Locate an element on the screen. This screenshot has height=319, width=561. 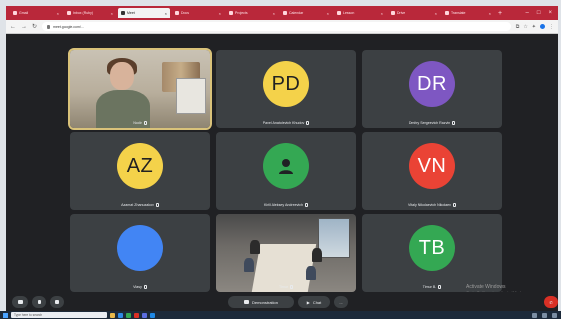
participant-name-wrap: Vitaly Nikolaevich Nikolaev is located at coordinates (432, 205).